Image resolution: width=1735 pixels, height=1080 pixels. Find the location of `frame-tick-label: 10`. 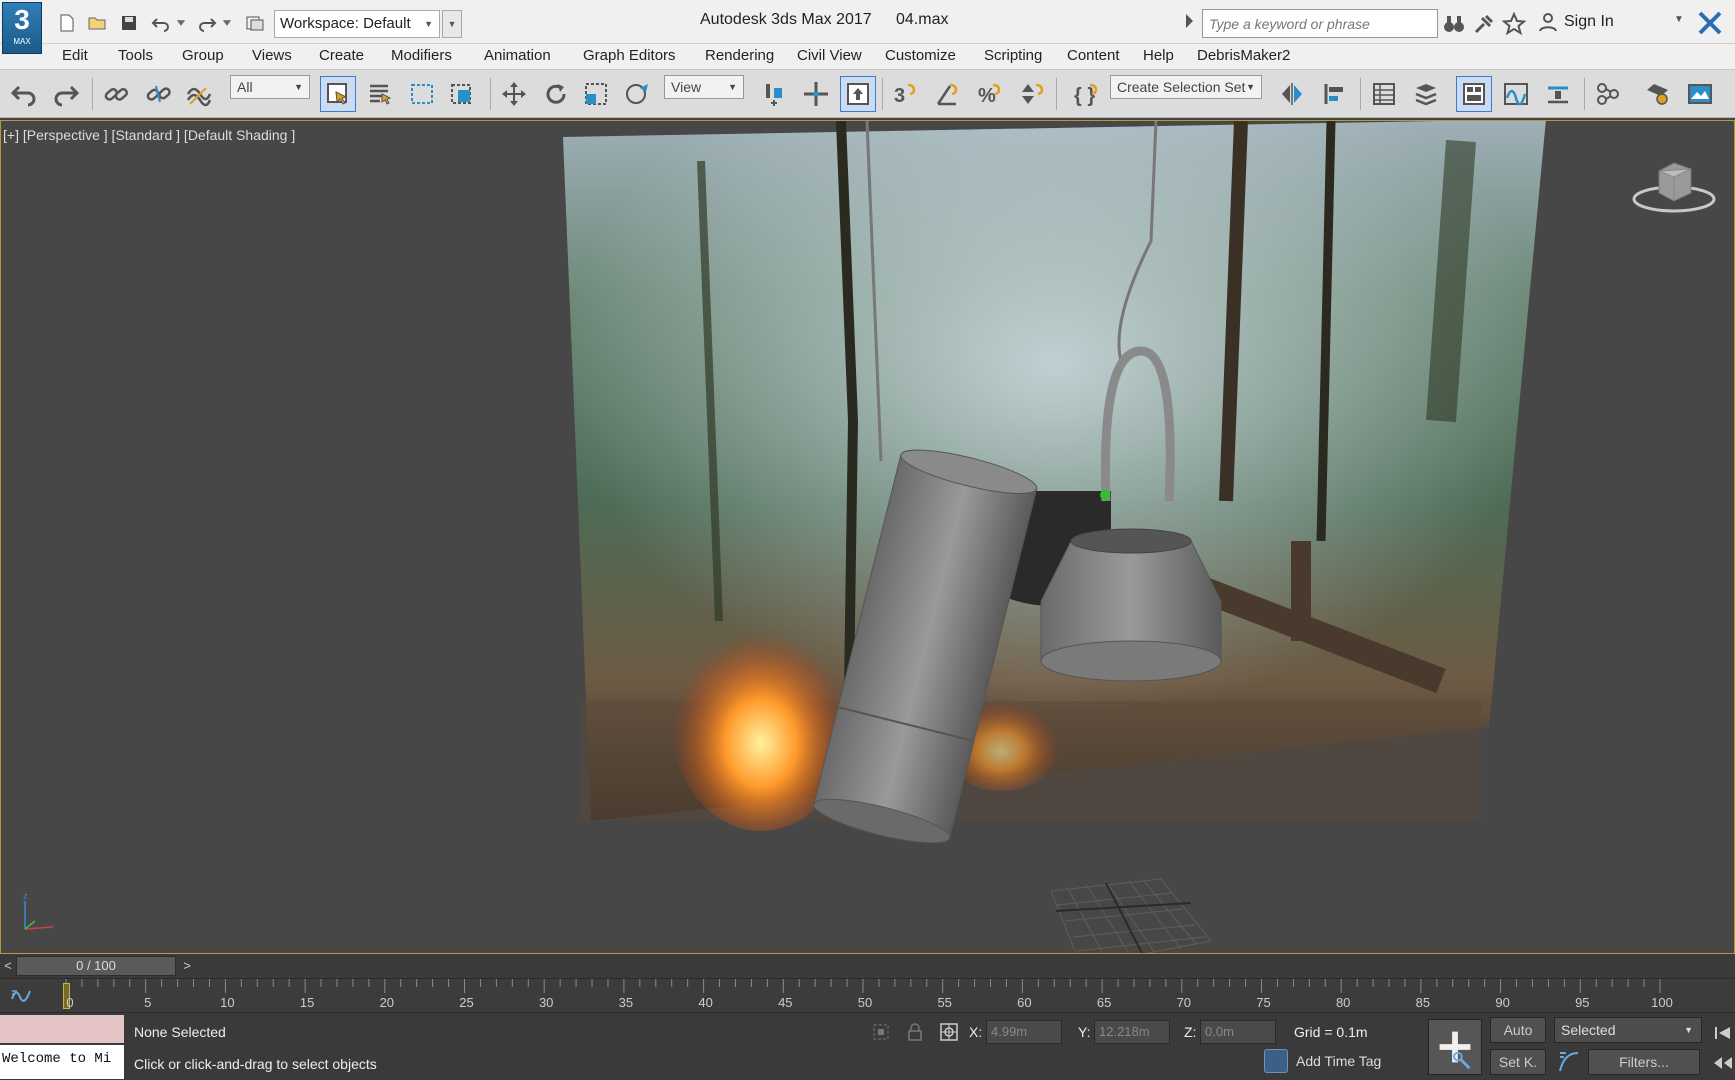

frame-tick-label: 10 is located at coordinates (227, 1002).